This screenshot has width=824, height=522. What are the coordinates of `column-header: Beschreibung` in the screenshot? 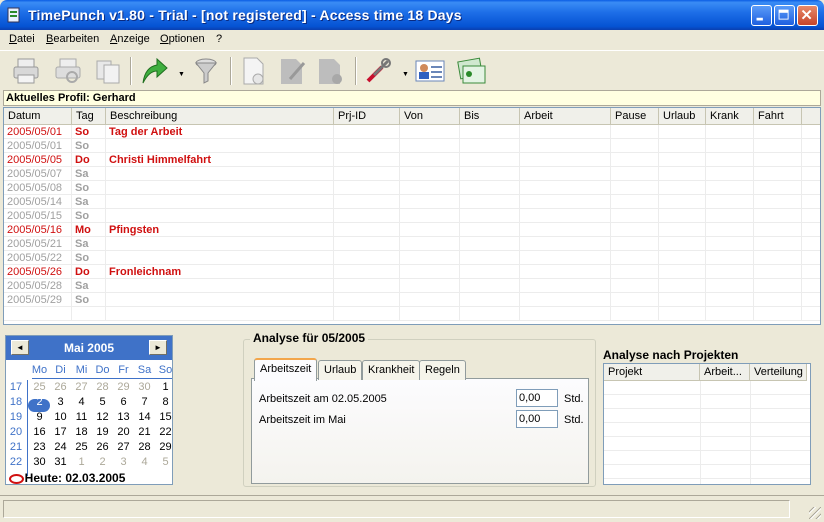 It's located at (220, 116).